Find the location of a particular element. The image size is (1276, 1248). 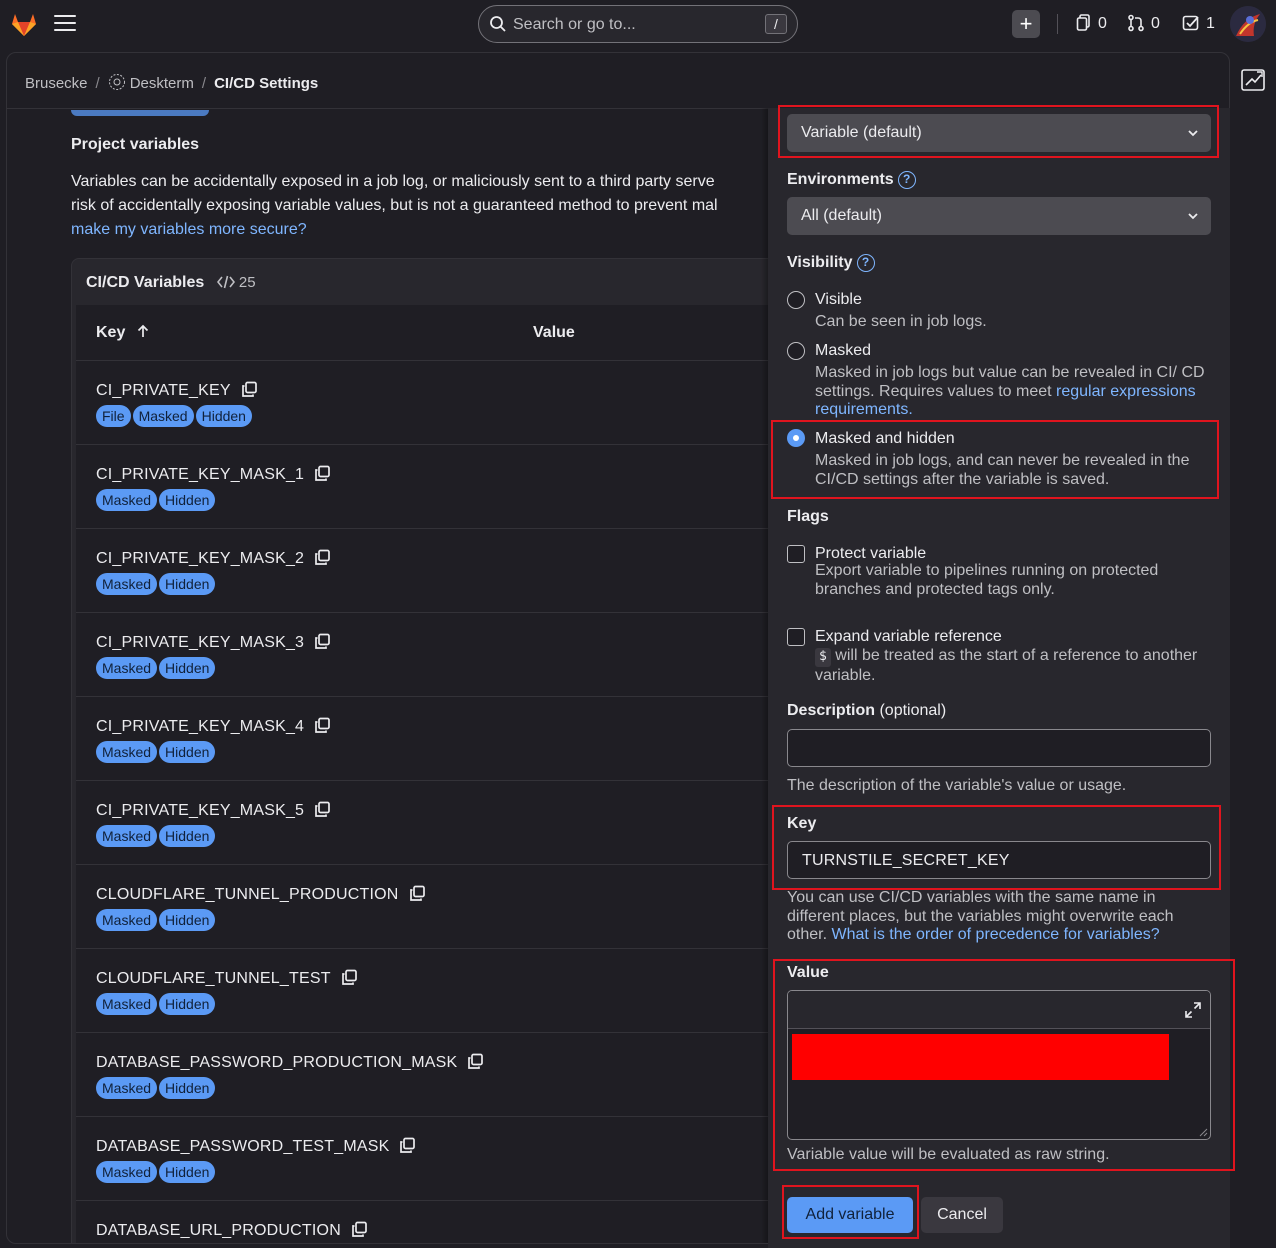

create-new-button: + is located at coordinates (1026, 24).